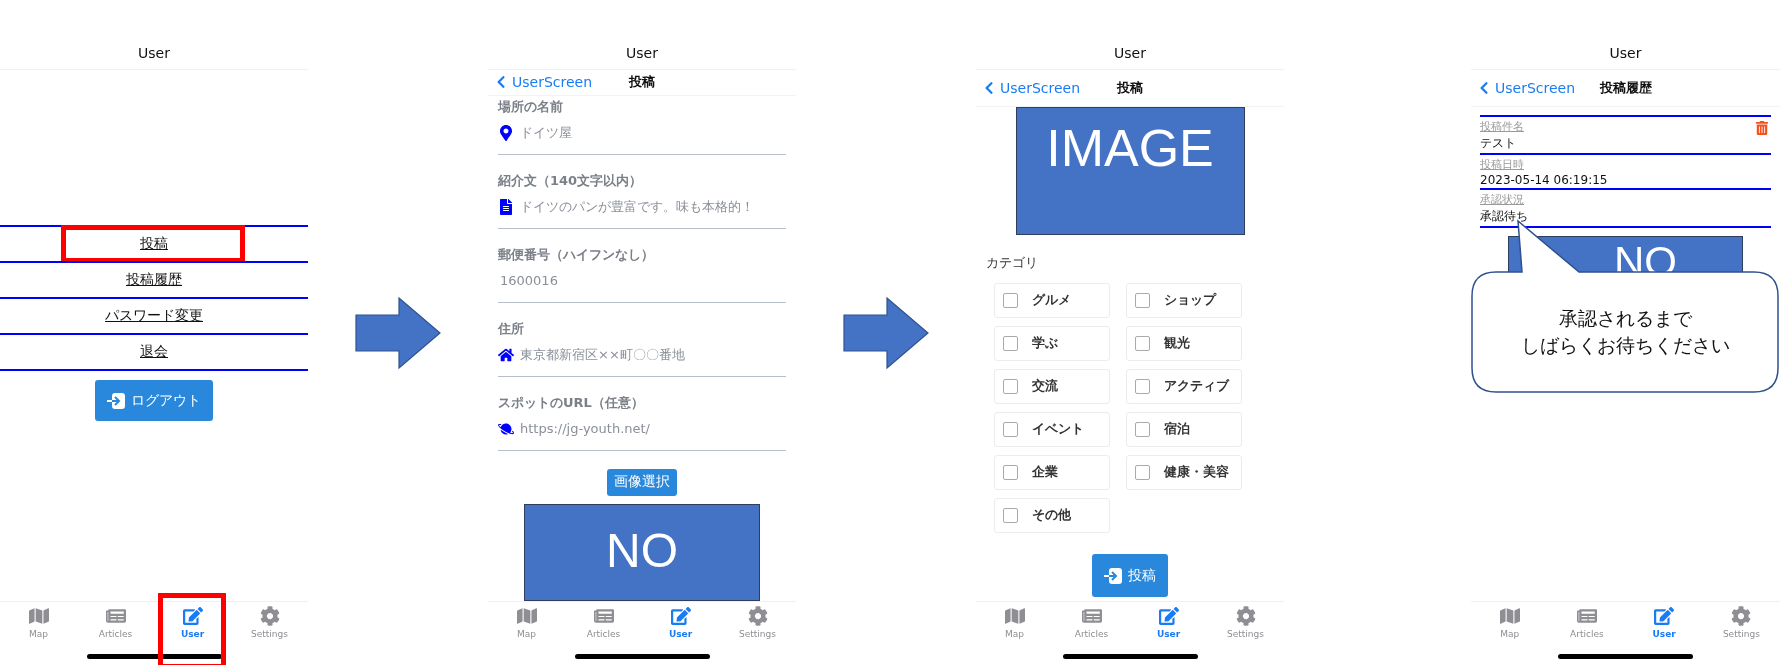  Describe the element at coordinates (1184, 472) in the screenshot. I see `category-checkbox: 健康・美容` at that location.